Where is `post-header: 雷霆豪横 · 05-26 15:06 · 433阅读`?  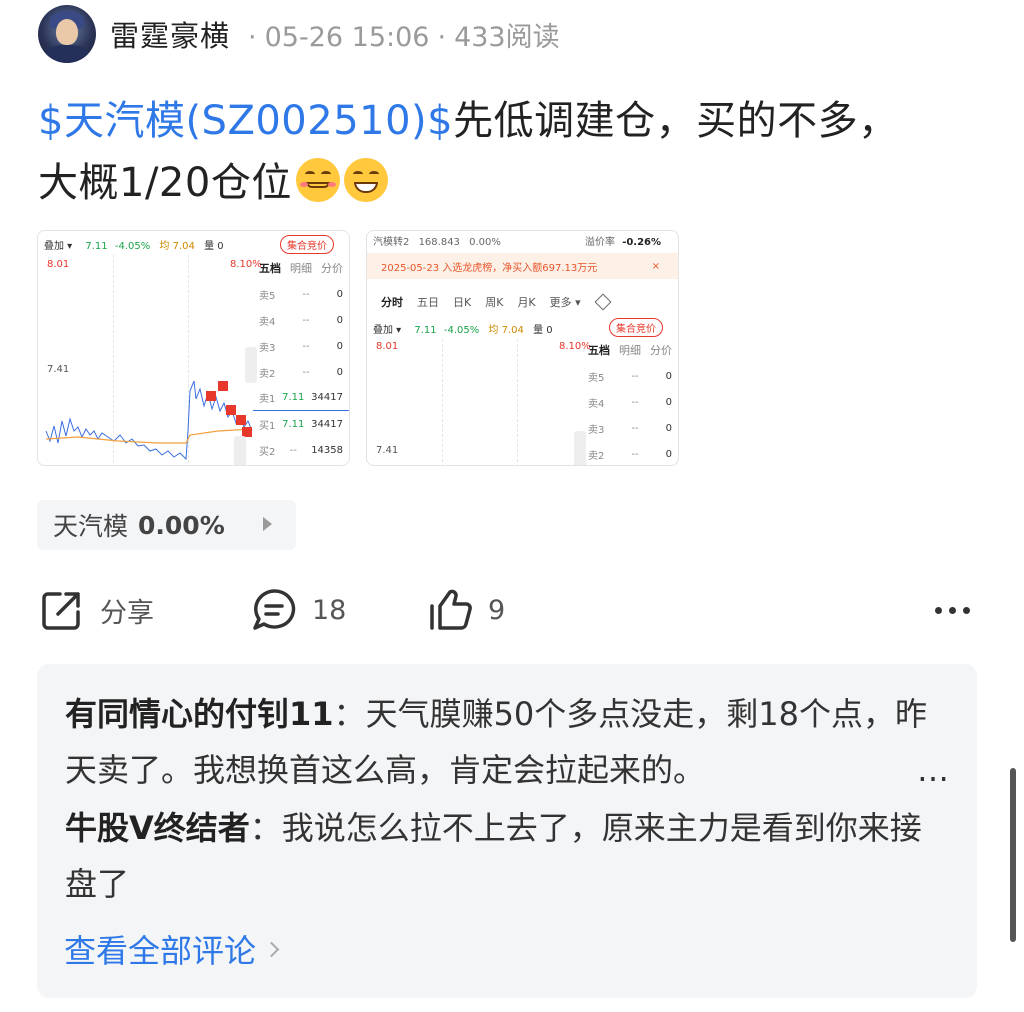 post-header: 雷霆豪横 · 05-26 15:06 · 433阅读 is located at coordinates (299, 34).